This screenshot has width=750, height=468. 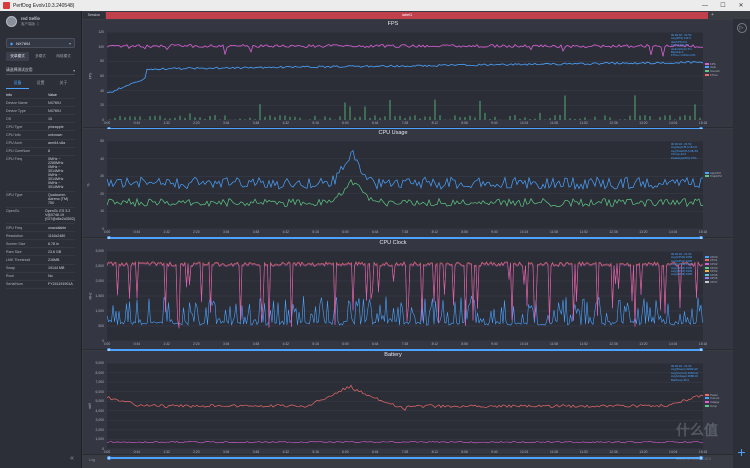 I want to click on legend-item: Temp, so click(x=719, y=406).